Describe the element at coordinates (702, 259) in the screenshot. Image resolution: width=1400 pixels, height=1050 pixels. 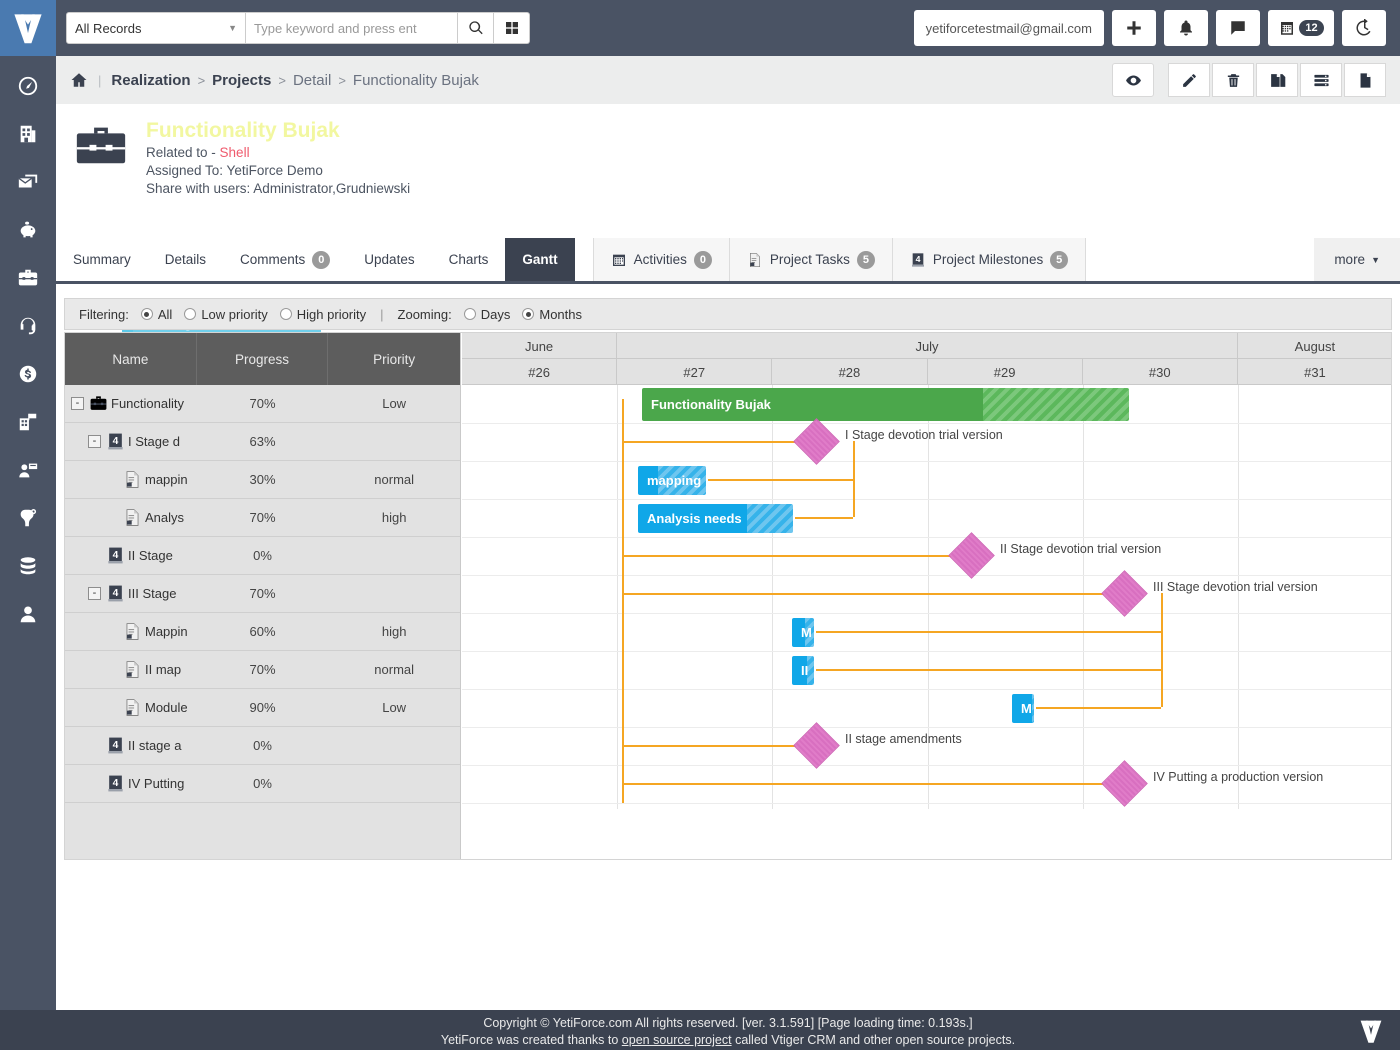
I see `tab-badge: 0` at that location.